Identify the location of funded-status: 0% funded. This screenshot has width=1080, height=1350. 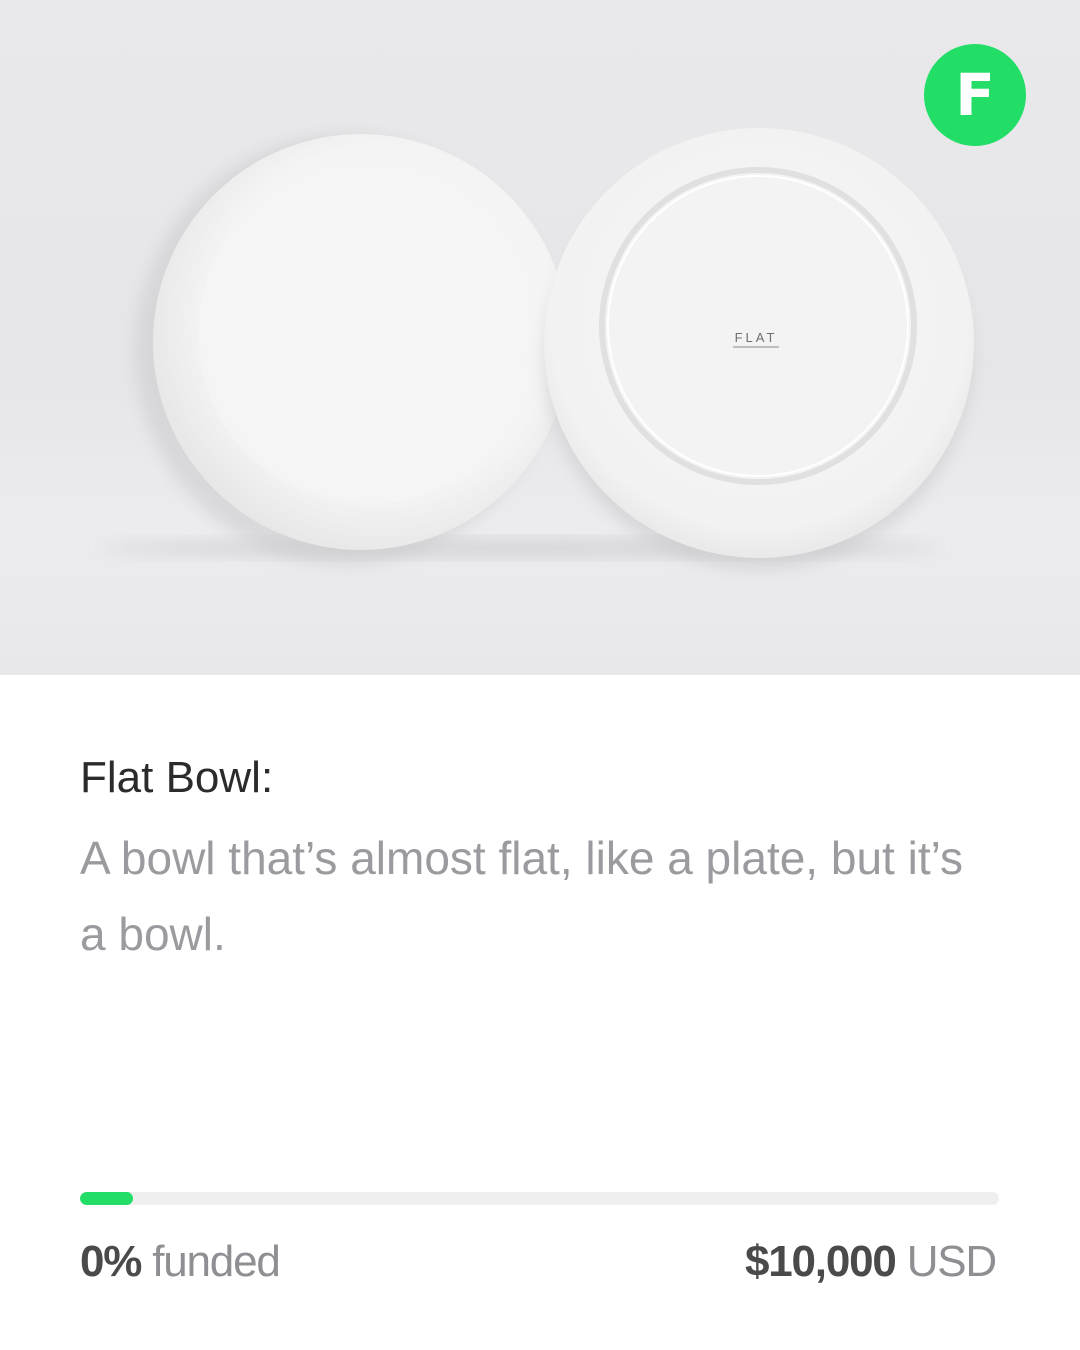
(180, 1262).